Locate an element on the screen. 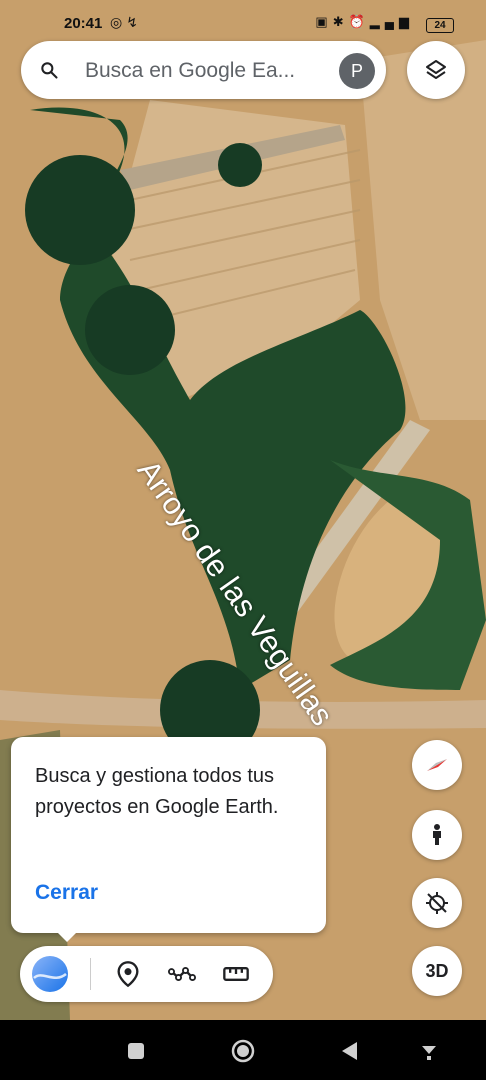  my-location-button is located at coordinates (437, 903).